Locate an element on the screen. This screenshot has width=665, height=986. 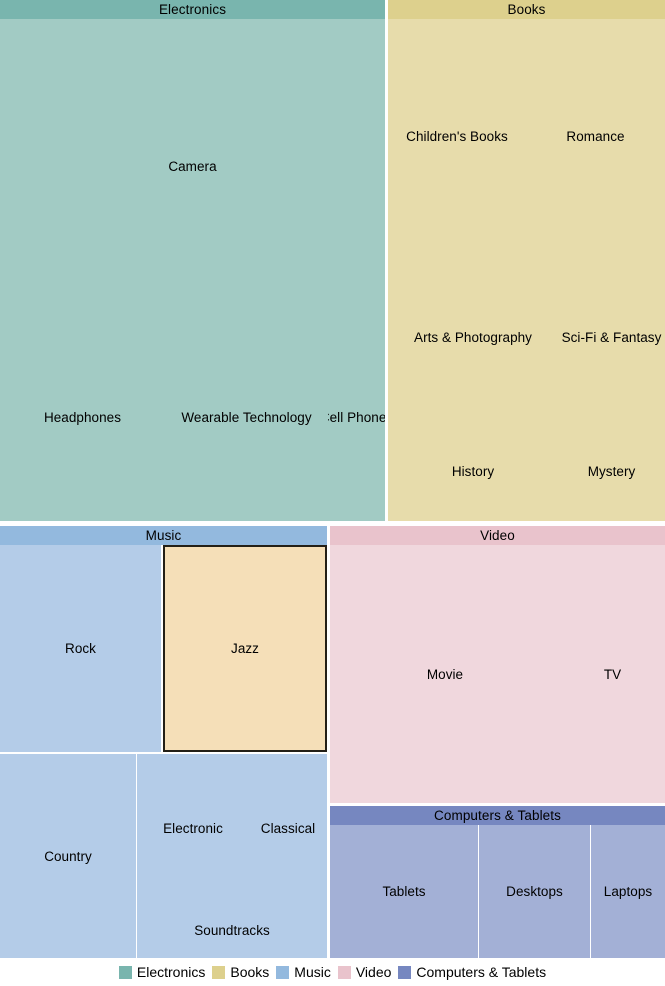
treemap-cell-movie: Movie is located at coordinates (445, 674).